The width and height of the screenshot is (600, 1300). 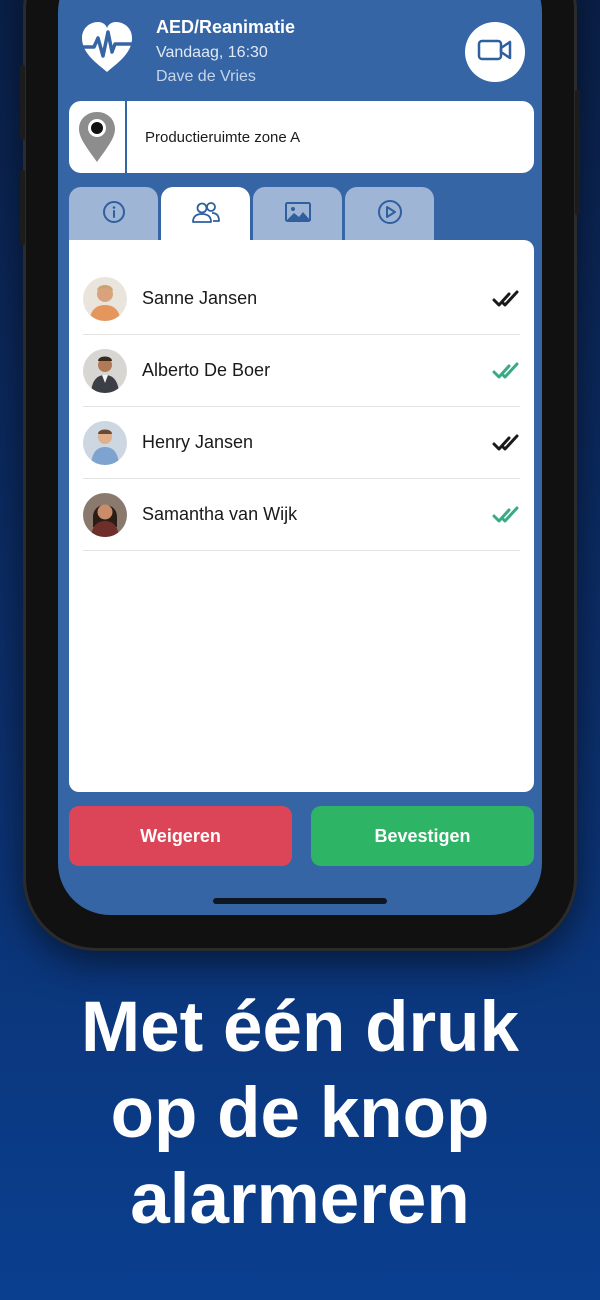 I want to click on tab-info, so click(x=113, y=214).